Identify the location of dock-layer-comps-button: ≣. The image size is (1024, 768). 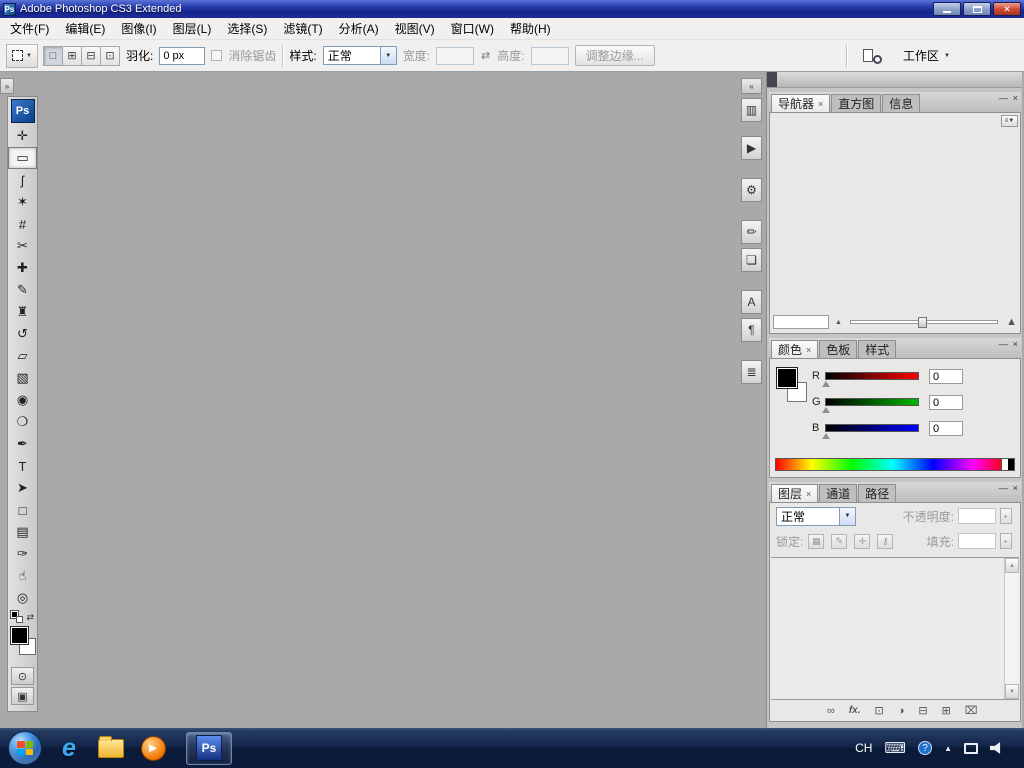
(751, 372).